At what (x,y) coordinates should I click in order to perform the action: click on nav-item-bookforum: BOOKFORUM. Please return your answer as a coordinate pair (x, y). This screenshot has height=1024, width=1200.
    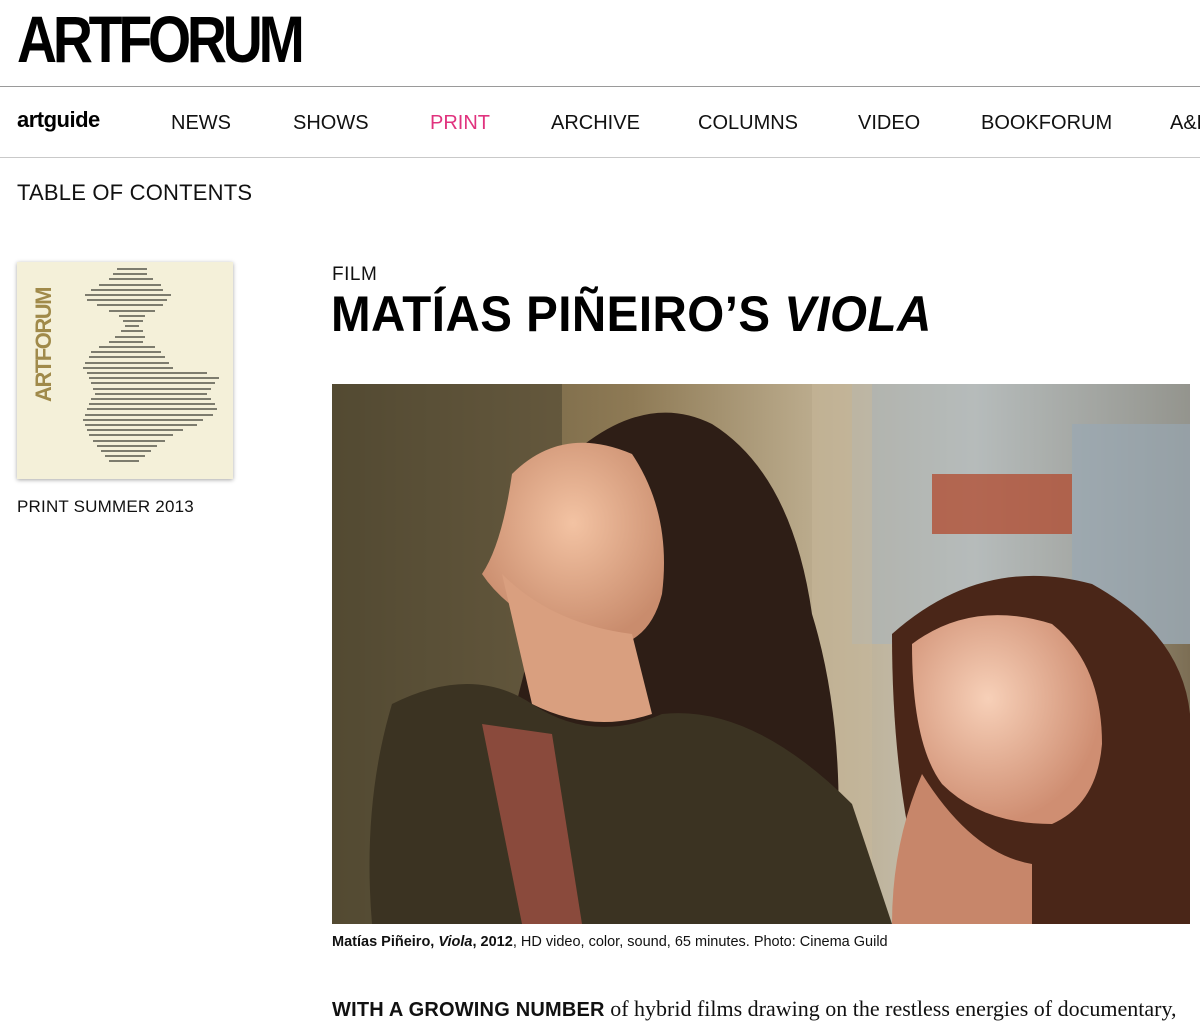
    Looking at the image, I should click on (1046, 123).